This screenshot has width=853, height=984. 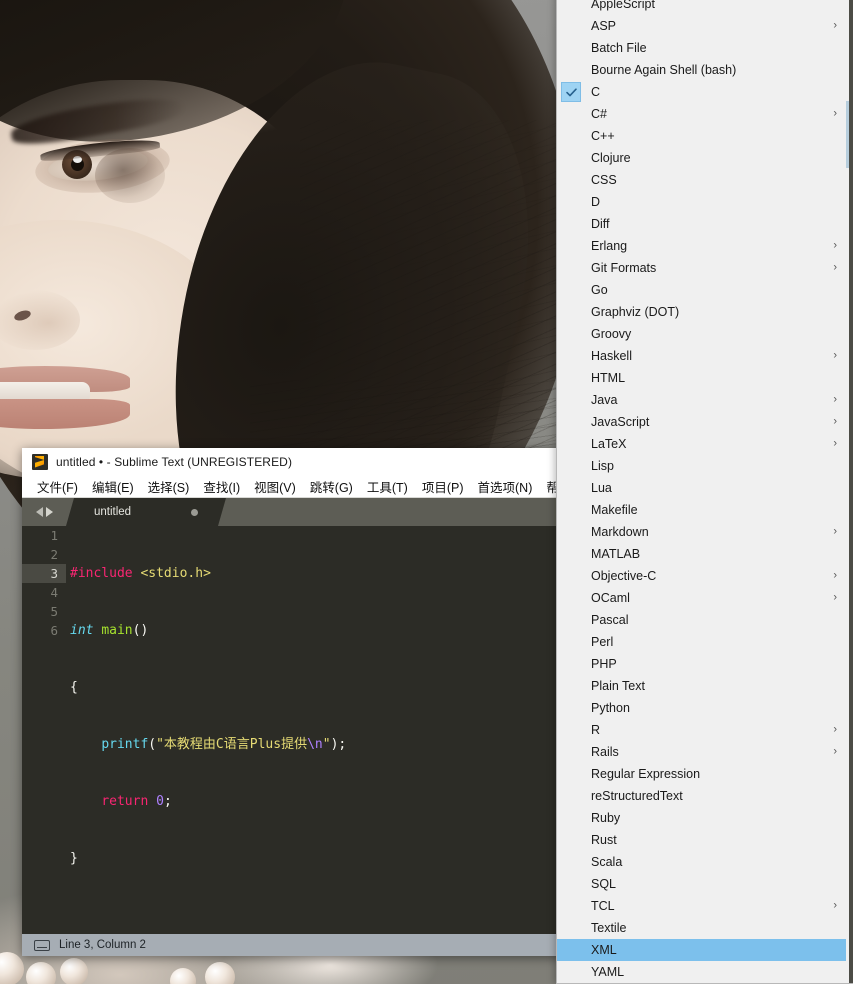 What do you see at coordinates (705, 202) in the screenshot?
I see `syntax-menu-item-d: D` at bounding box center [705, 202].